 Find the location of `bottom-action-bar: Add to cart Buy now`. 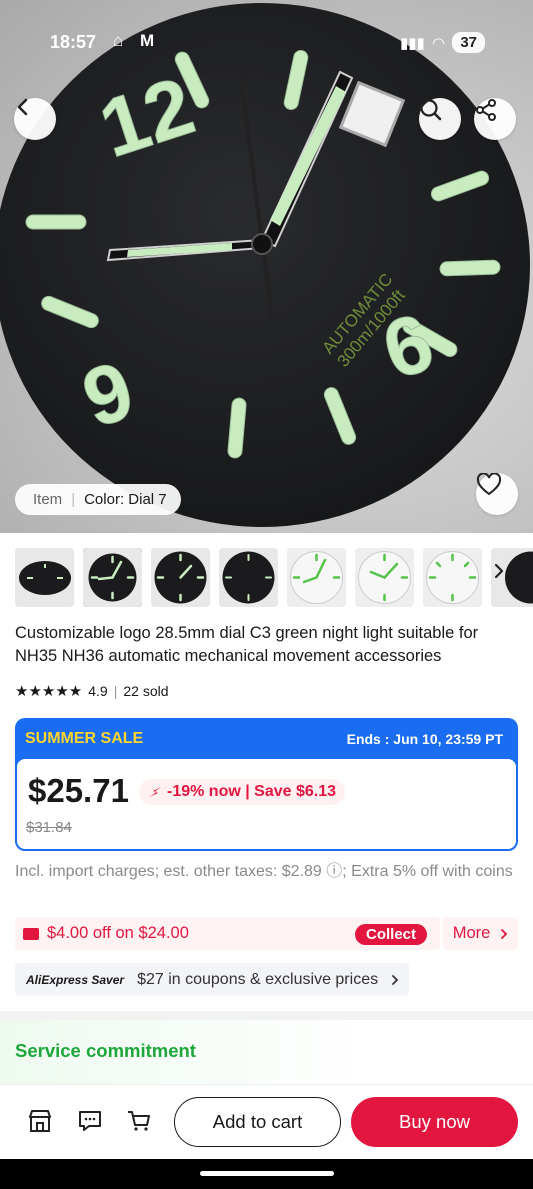

bottom-action-bar: Add to cart Buy now is located at coordinates (266, 1121).